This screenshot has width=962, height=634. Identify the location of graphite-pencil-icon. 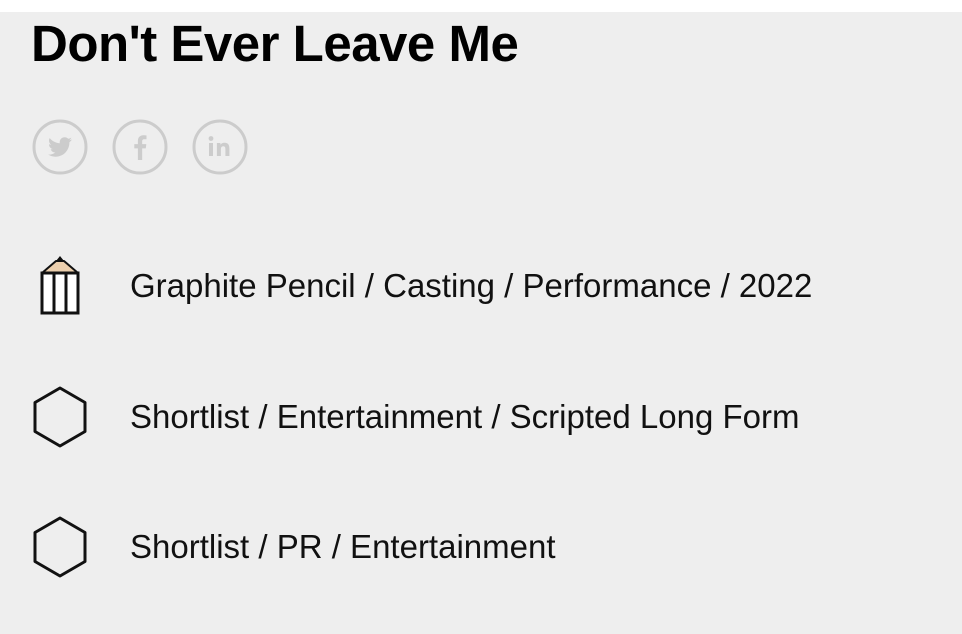
(60, 286).